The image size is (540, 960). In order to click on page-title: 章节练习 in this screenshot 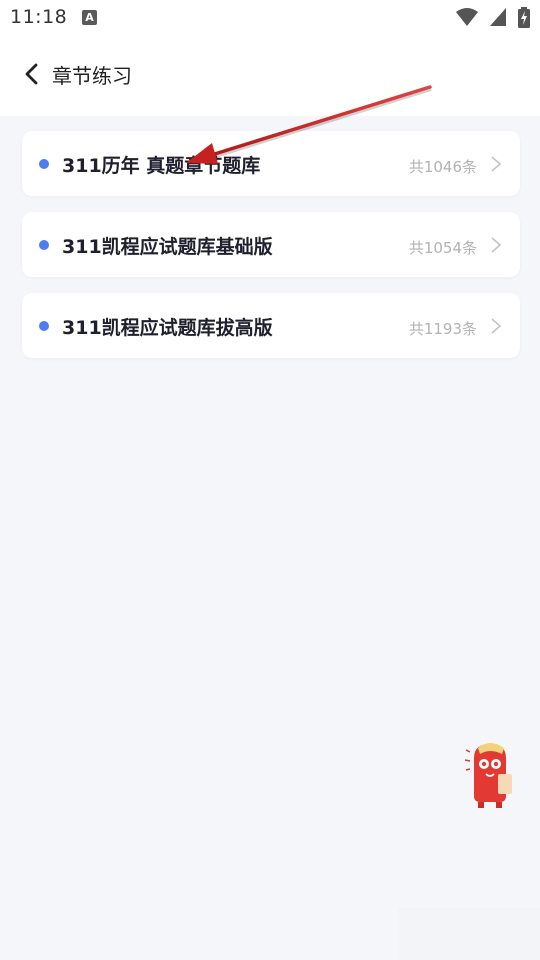, I will do `click(92, 76)`.